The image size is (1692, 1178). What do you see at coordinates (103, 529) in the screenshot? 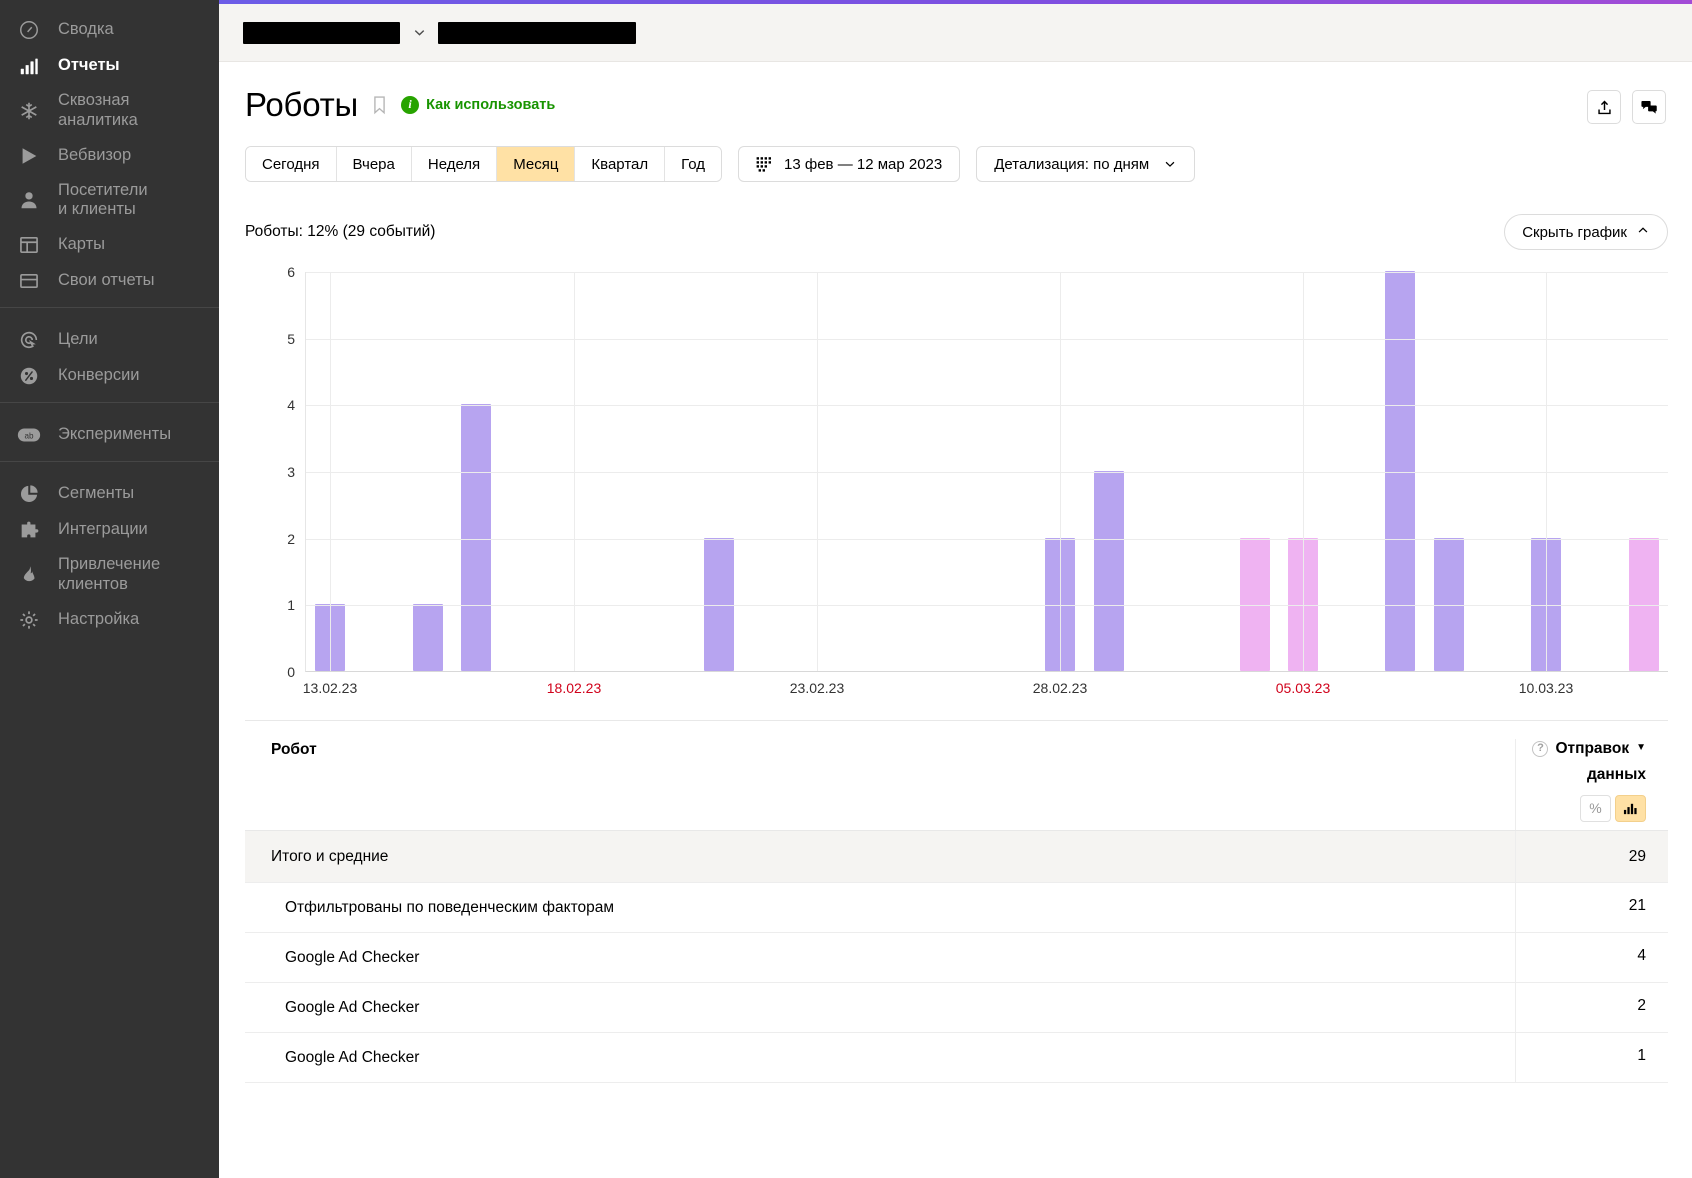
I see `sidebar-item-label: Интеграции` at bounding box center [103, 529].